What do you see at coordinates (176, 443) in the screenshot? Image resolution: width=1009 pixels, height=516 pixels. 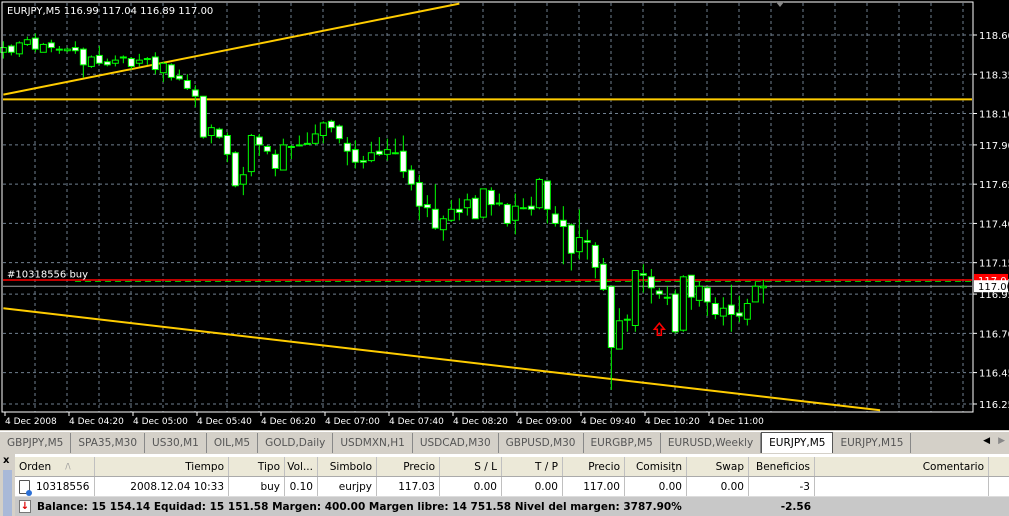 I see `tab-us30-m1: US30,M1` at bounding box center [176, 443].